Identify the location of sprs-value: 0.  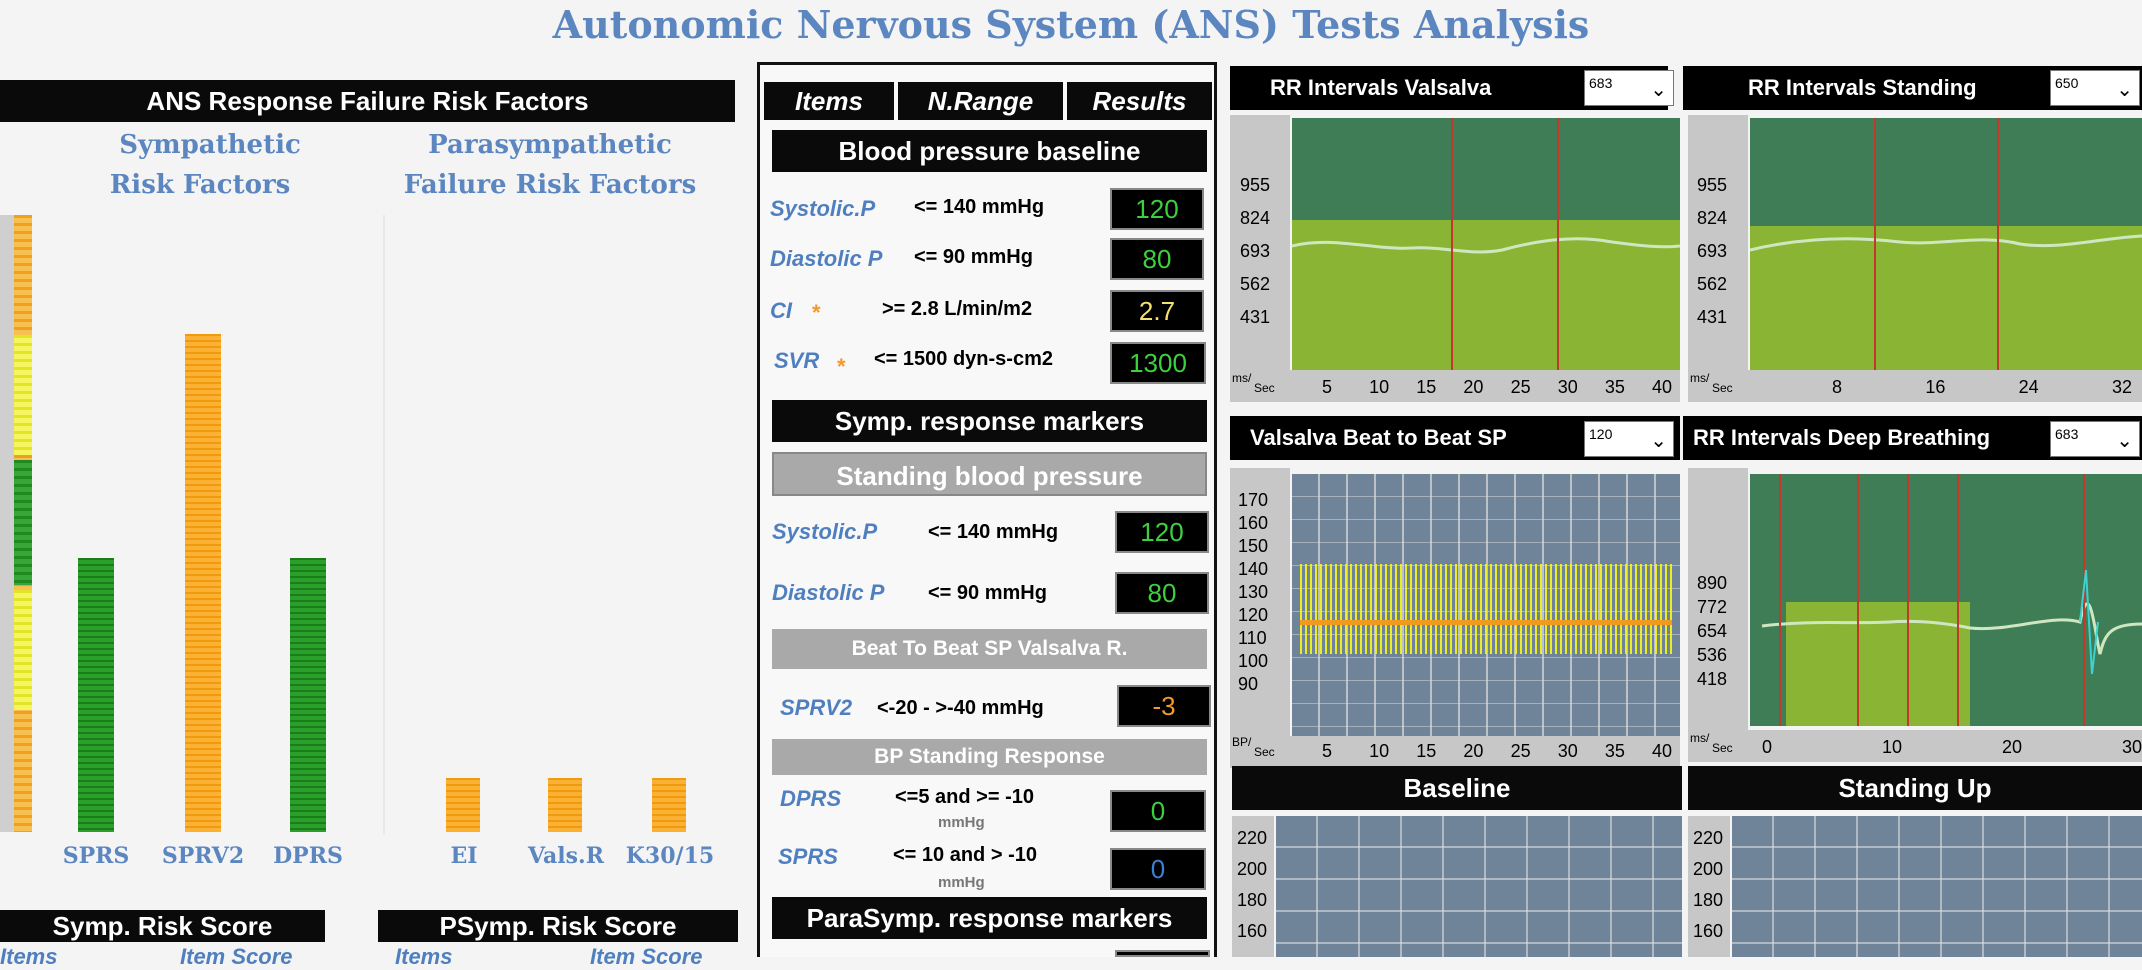
(1158, 869).